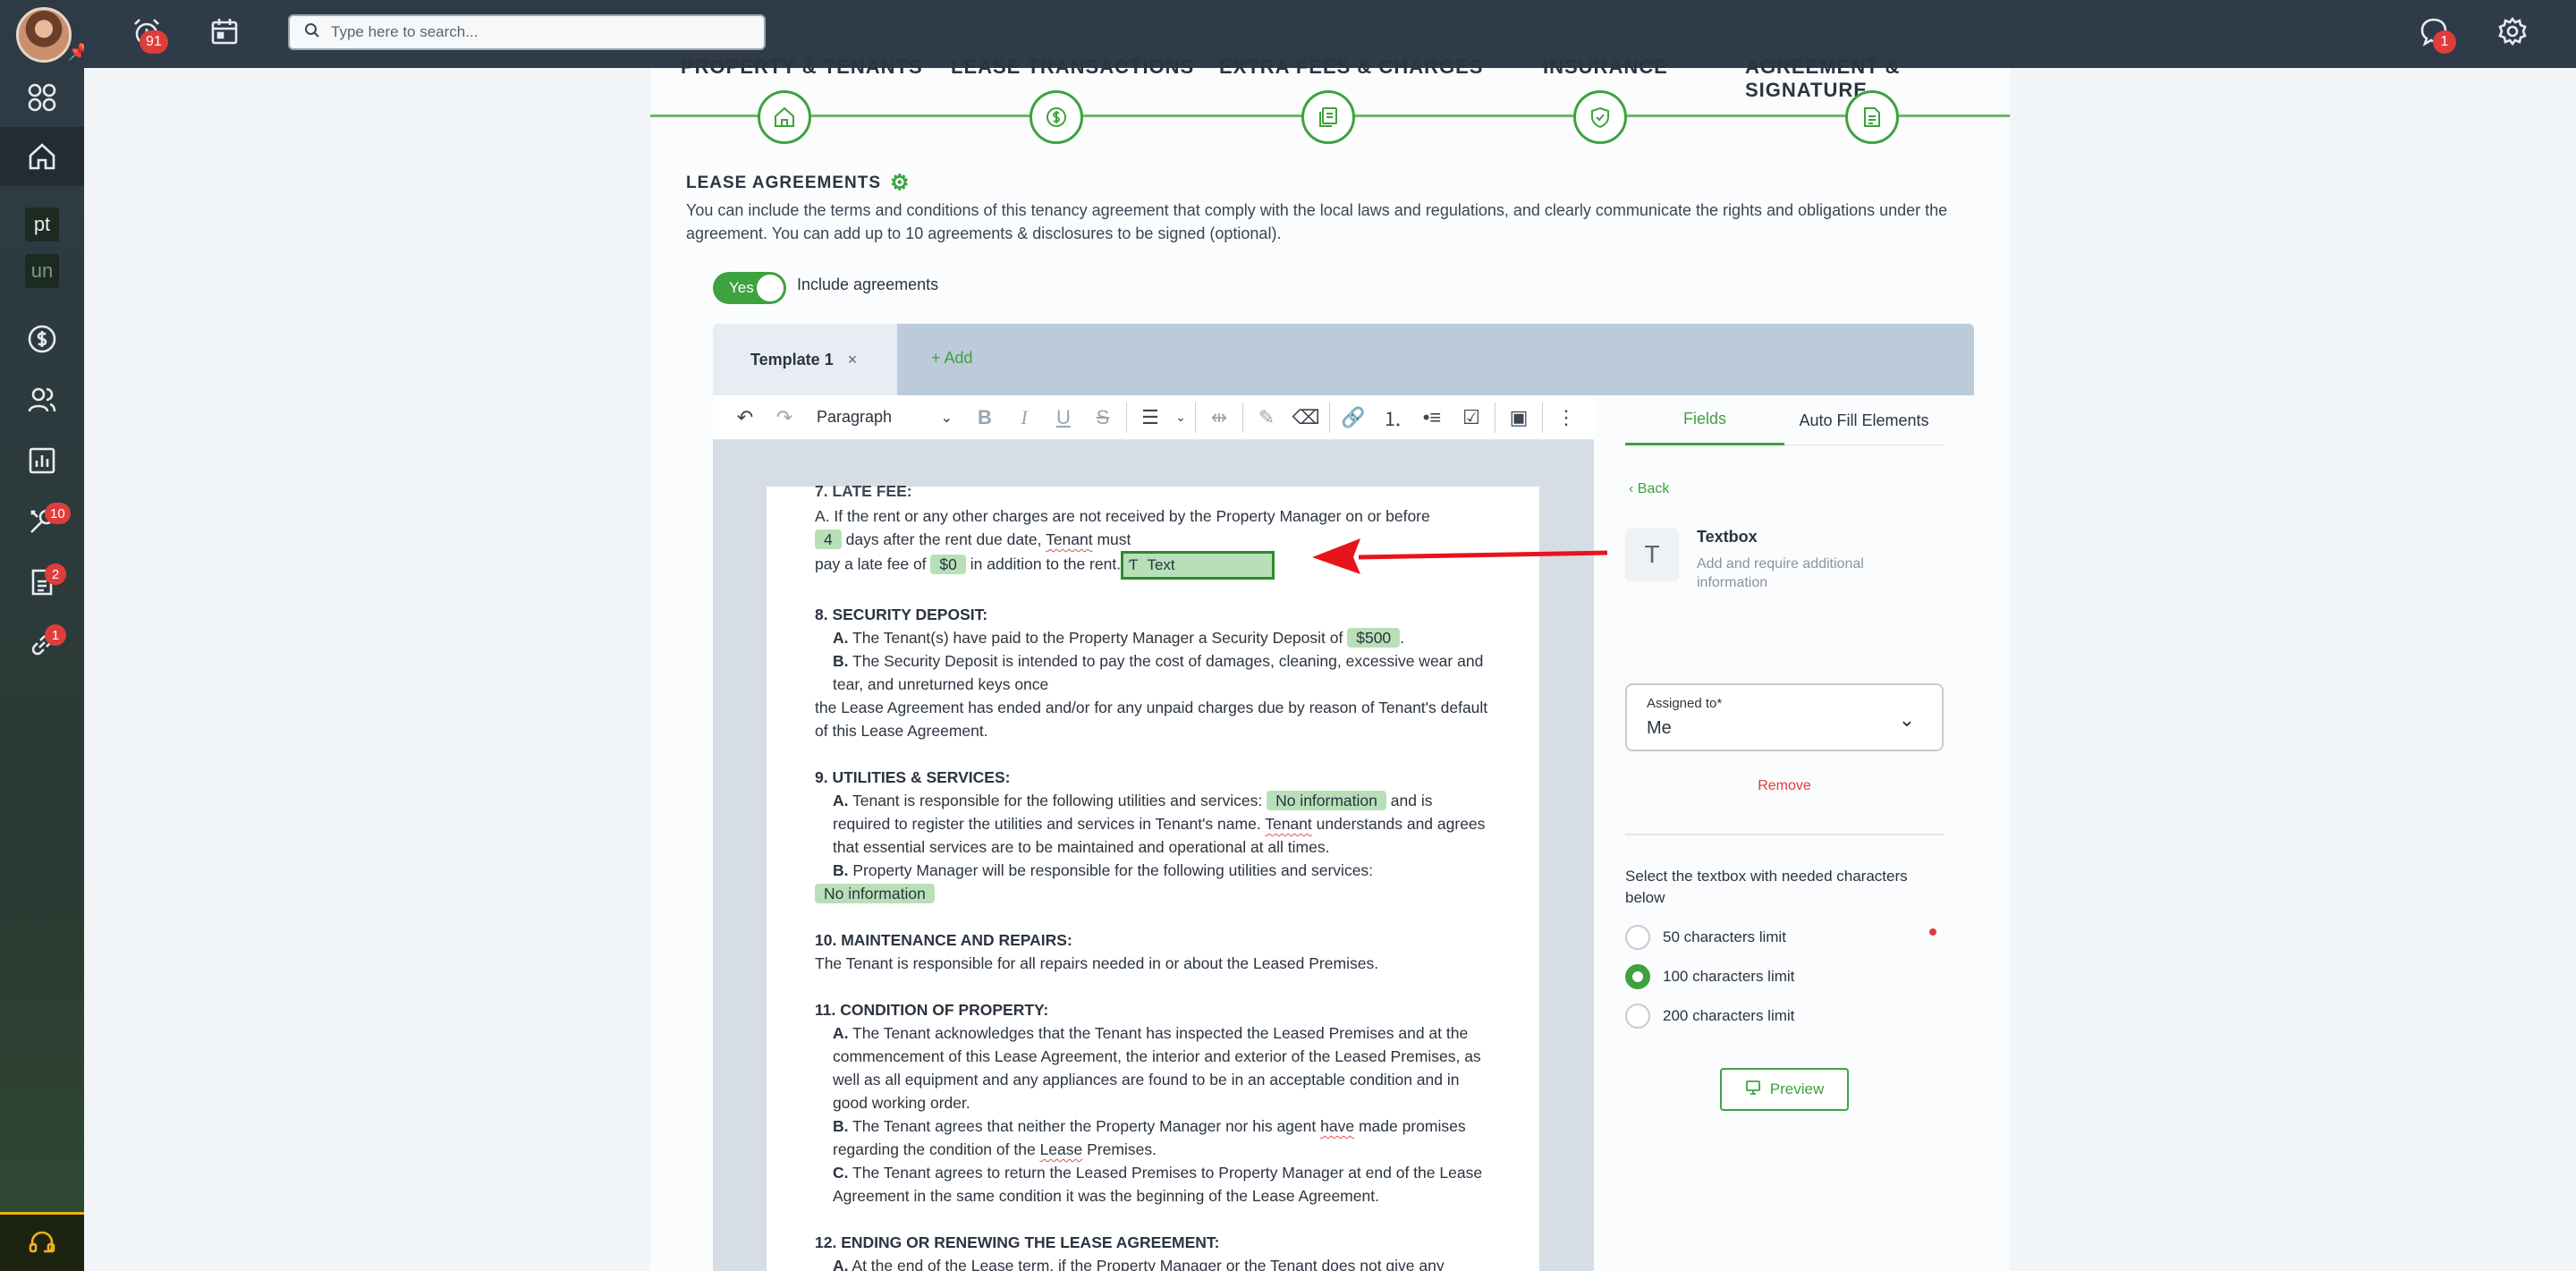 The image size is (2576, 1271). Describe the element at coordinates (42, 1241) in the screenshot. I see `support-headset-icon` at that location.